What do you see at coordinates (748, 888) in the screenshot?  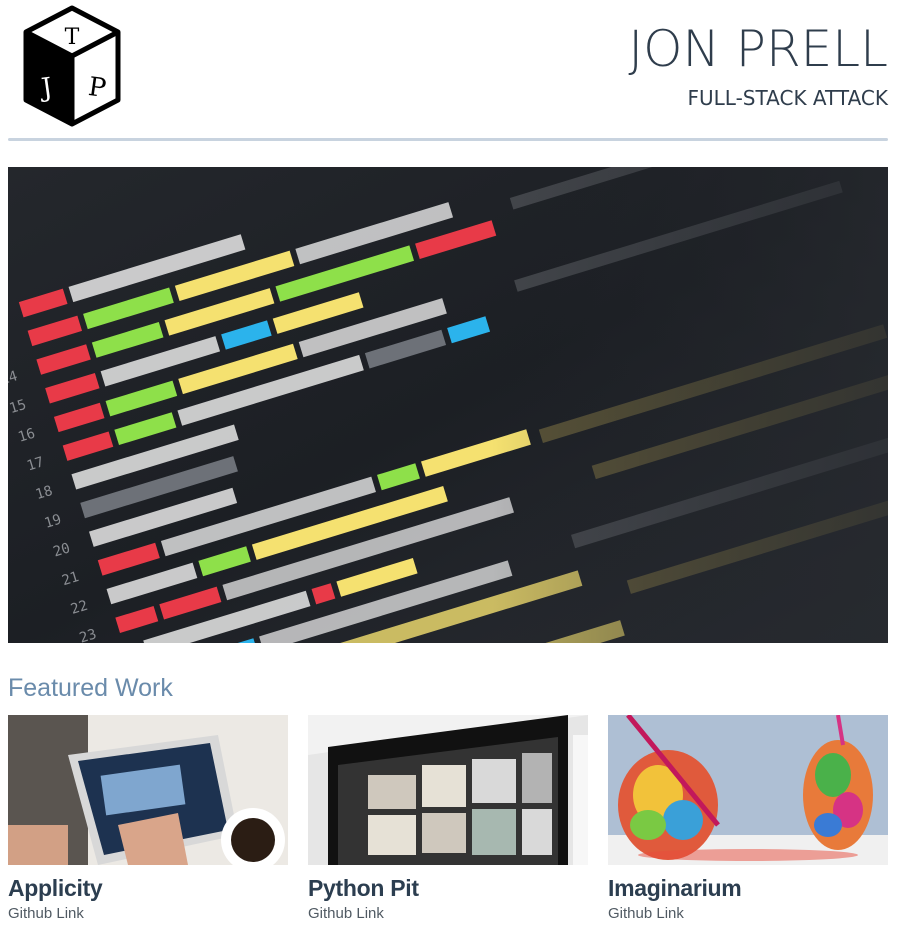 I see `card-title: Imaginarium` at bounding box center [748, 888].